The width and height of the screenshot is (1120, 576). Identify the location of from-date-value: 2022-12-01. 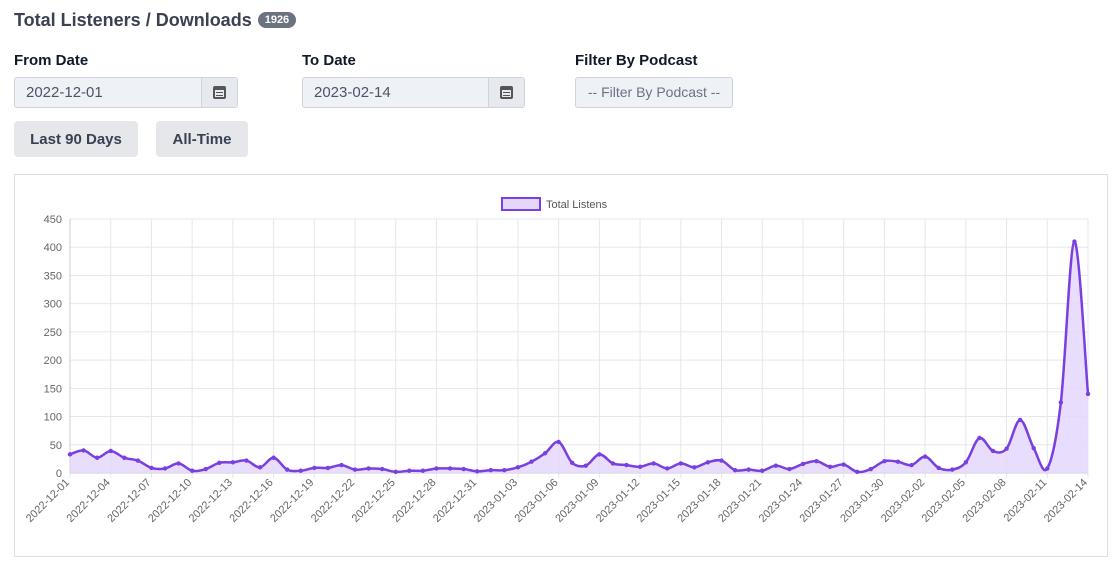
(108, 92).